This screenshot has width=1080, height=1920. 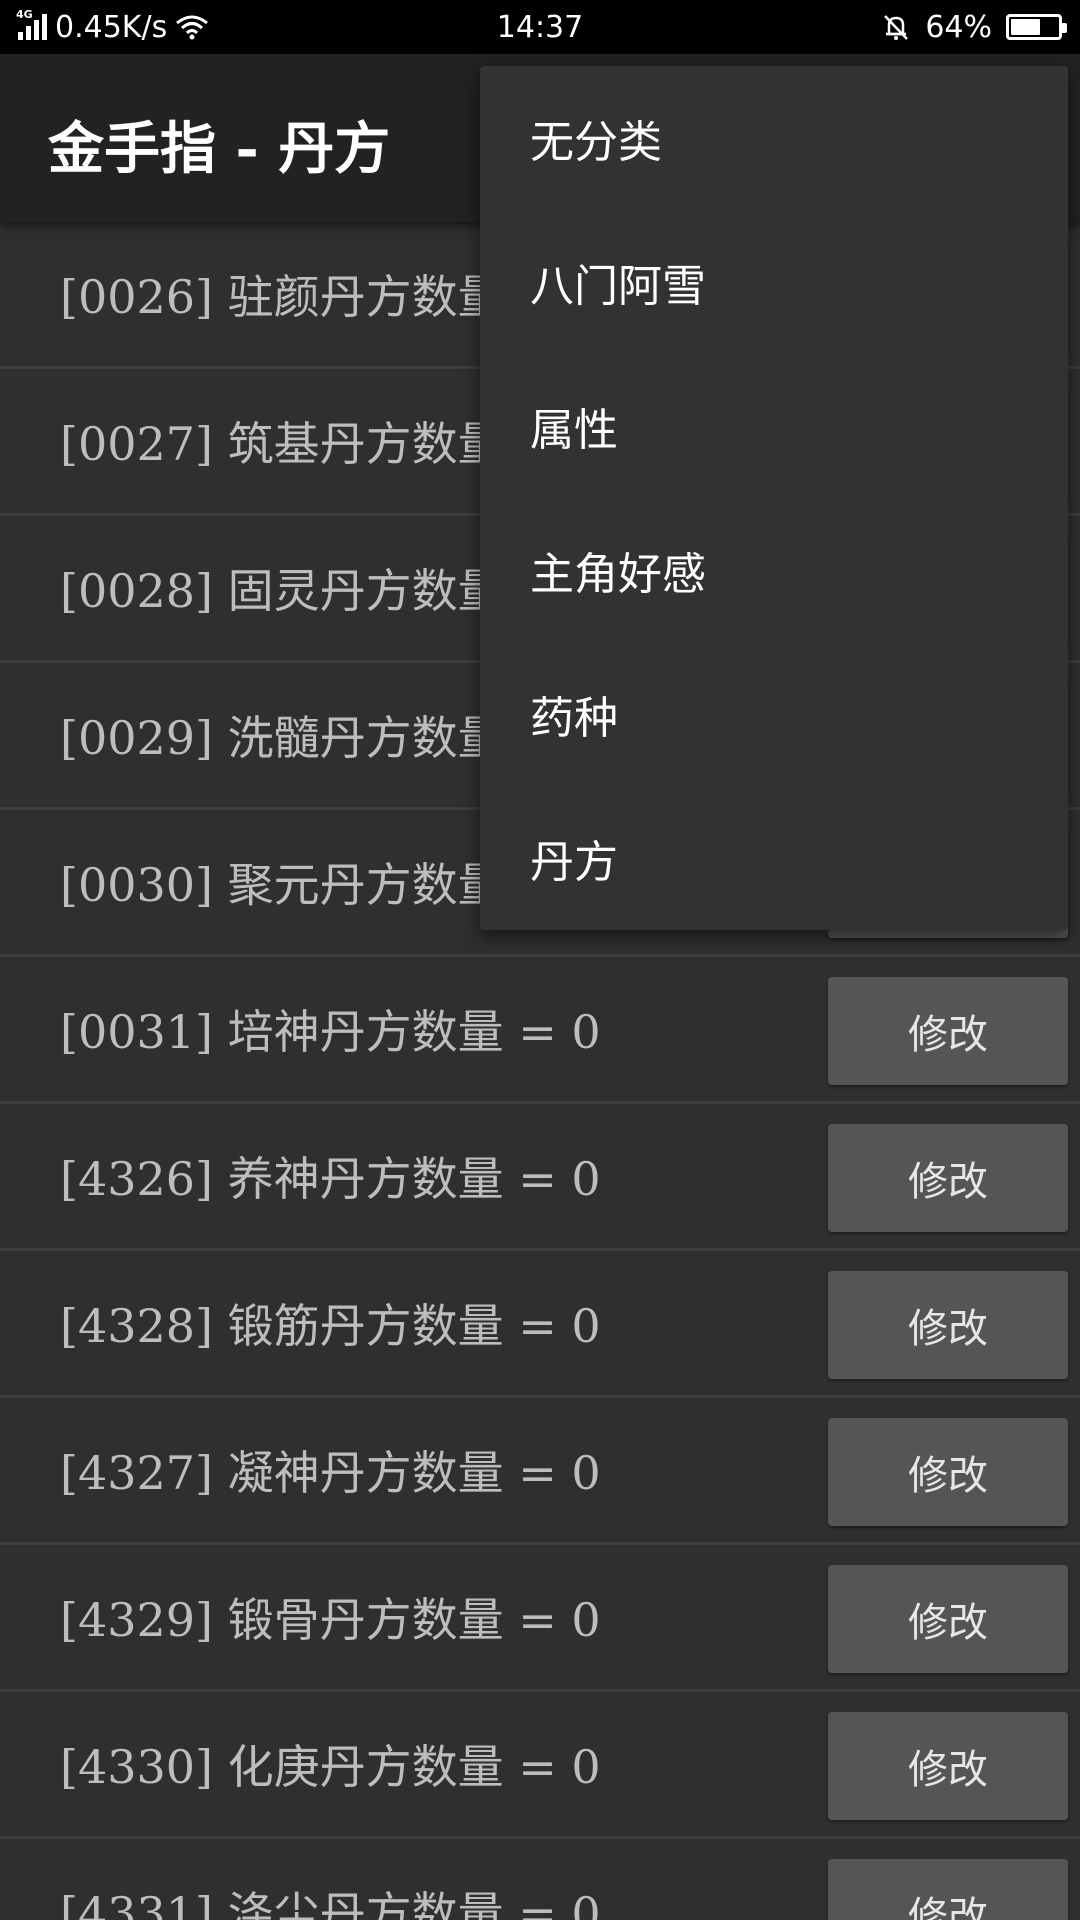 What do you see at coordinates (774, 426) in the screenshot?
I see `menu-item: 属性` at bounding box center [774, 426].